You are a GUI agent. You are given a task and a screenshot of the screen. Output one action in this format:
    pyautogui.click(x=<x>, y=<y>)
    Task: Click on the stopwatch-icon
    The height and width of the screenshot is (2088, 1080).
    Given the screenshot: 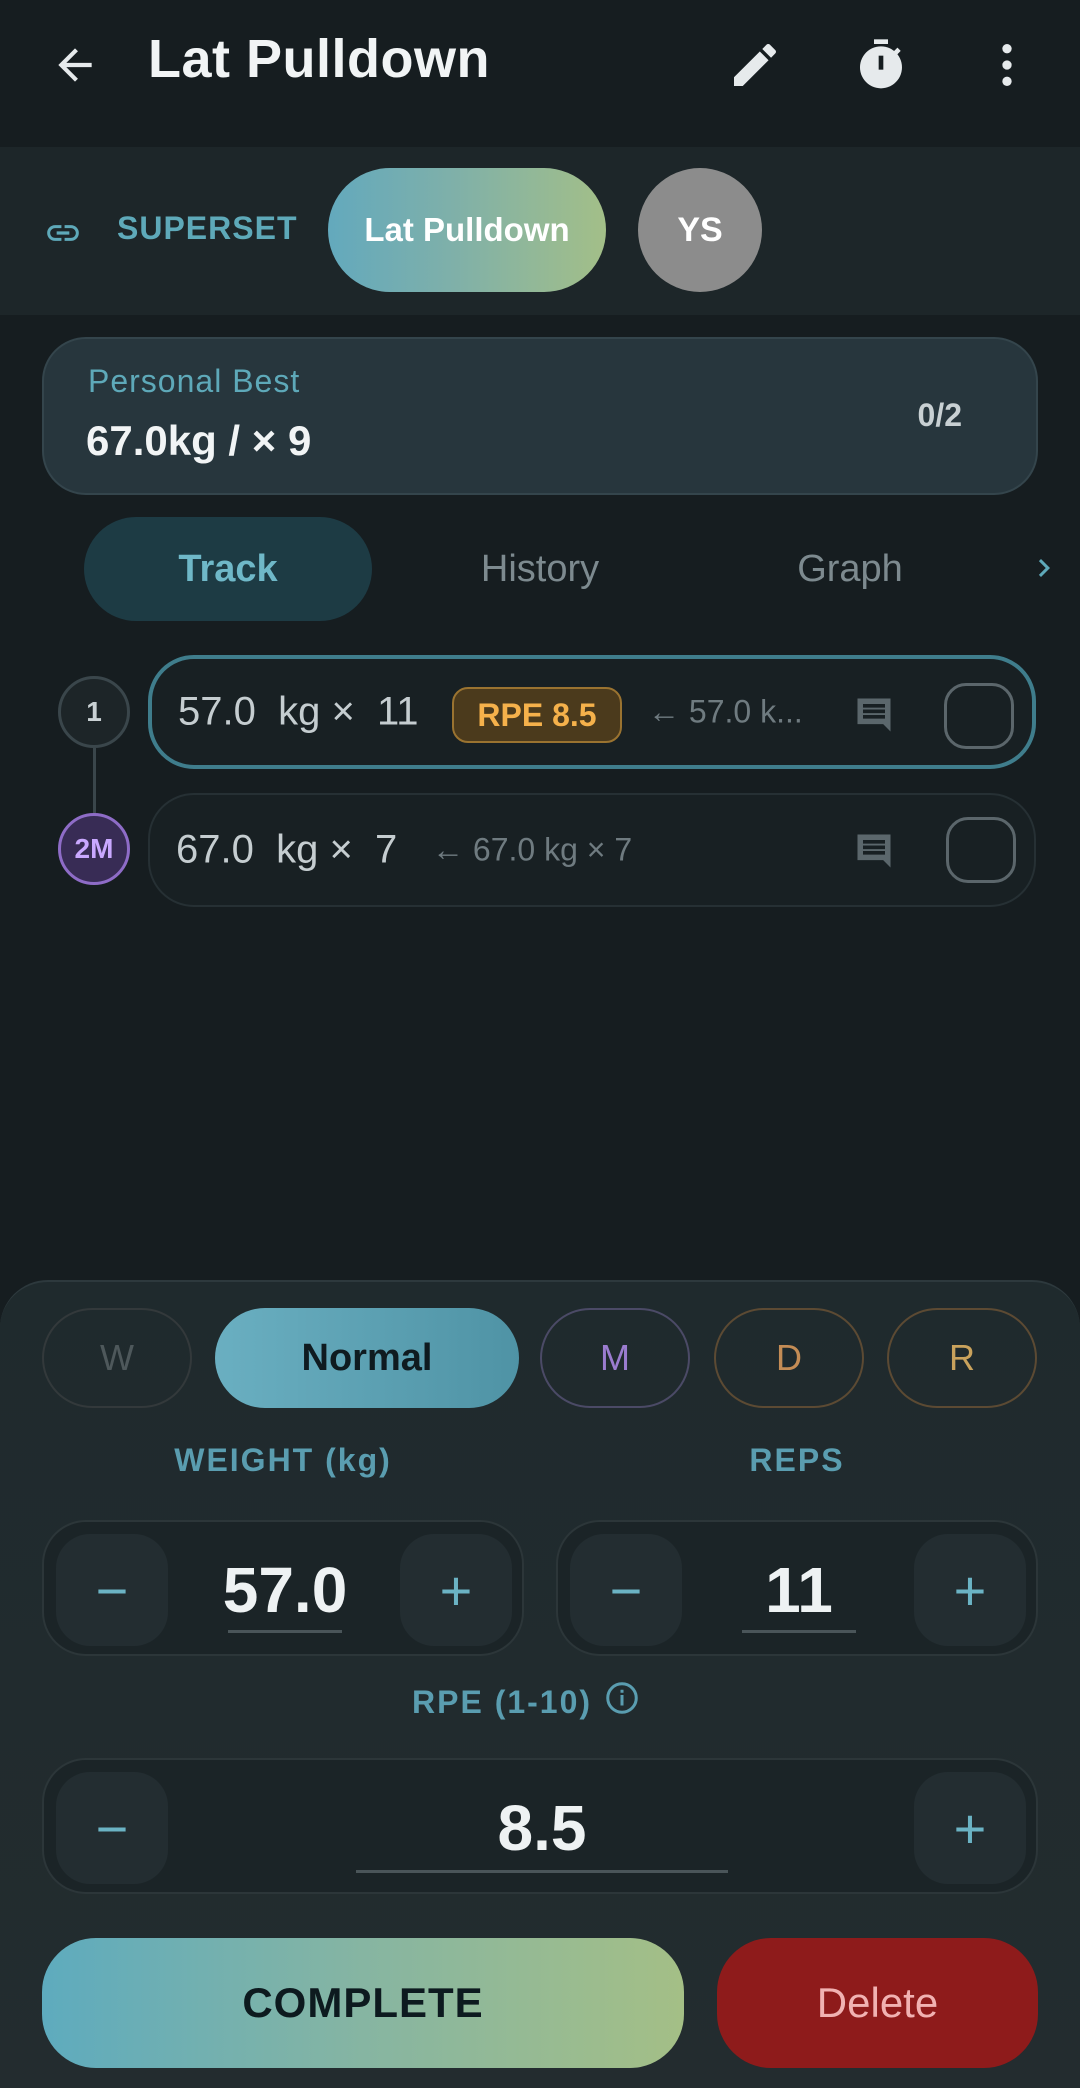 What is the action you would take?
    pyautogui.click(x=881, y=65)
    